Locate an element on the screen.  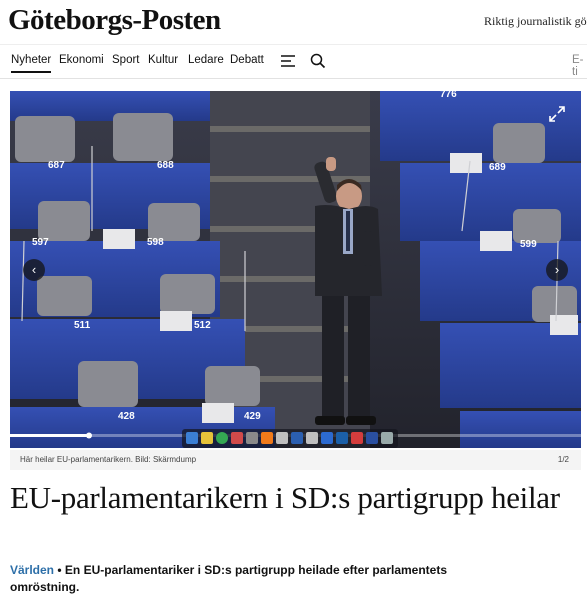
nav-item-nyheter: Nyheter is located at coordinates (31, 63).